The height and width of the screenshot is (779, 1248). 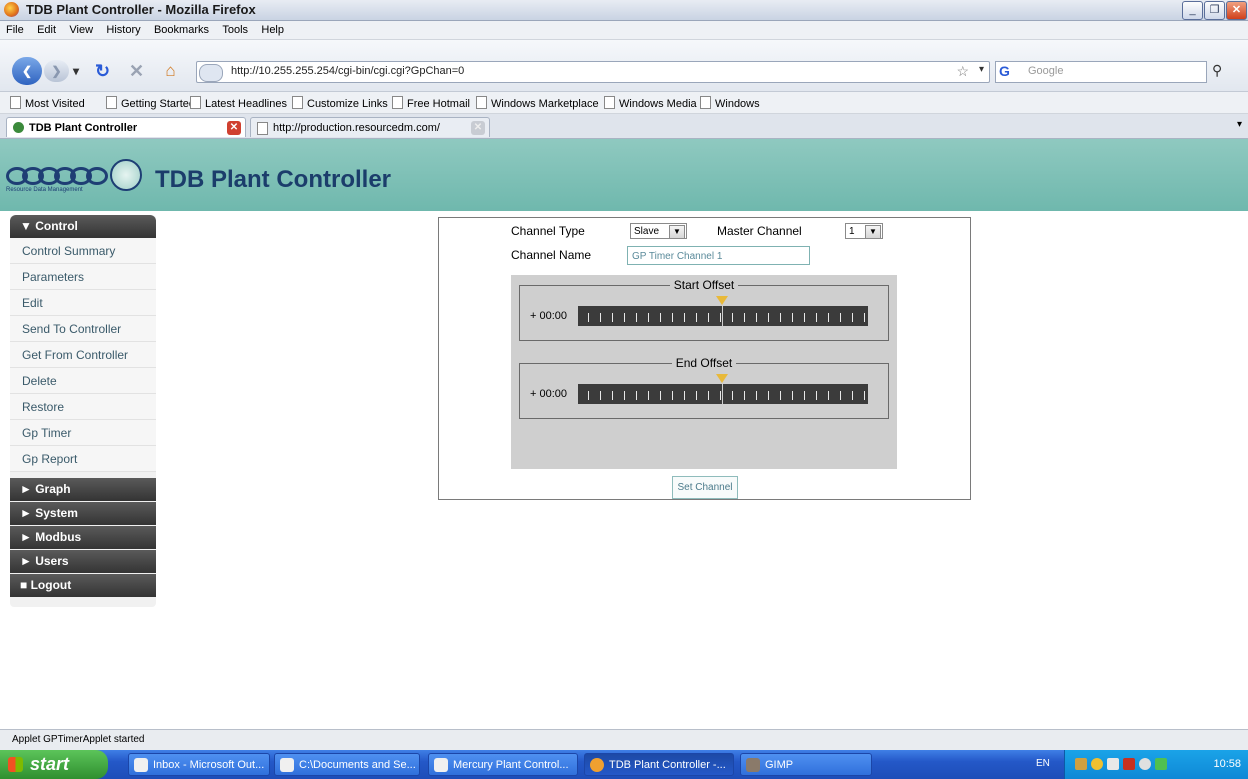 What do you see at coordinates (76, 71) in the screenshot?
I see `history-dropdown-icon: ▾` at bounding box center [76, 71].